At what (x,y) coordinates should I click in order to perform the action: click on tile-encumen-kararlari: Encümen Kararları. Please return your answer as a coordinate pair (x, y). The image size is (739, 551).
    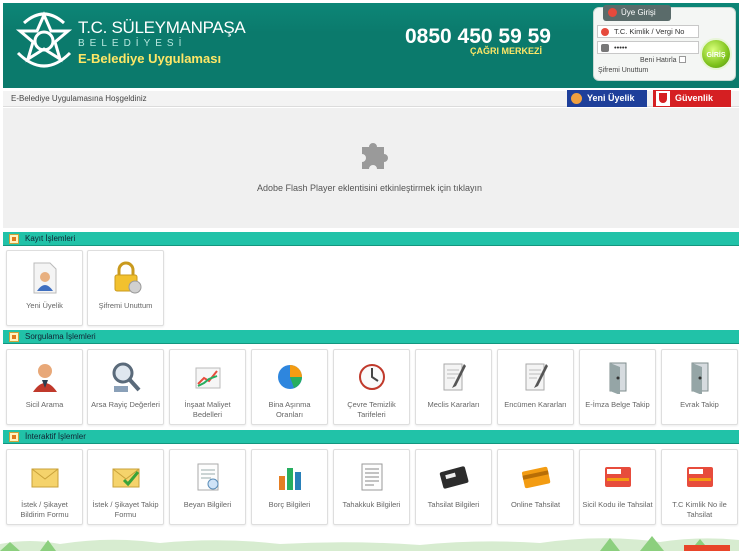
    Looking at the image, I should click on (535, 387).